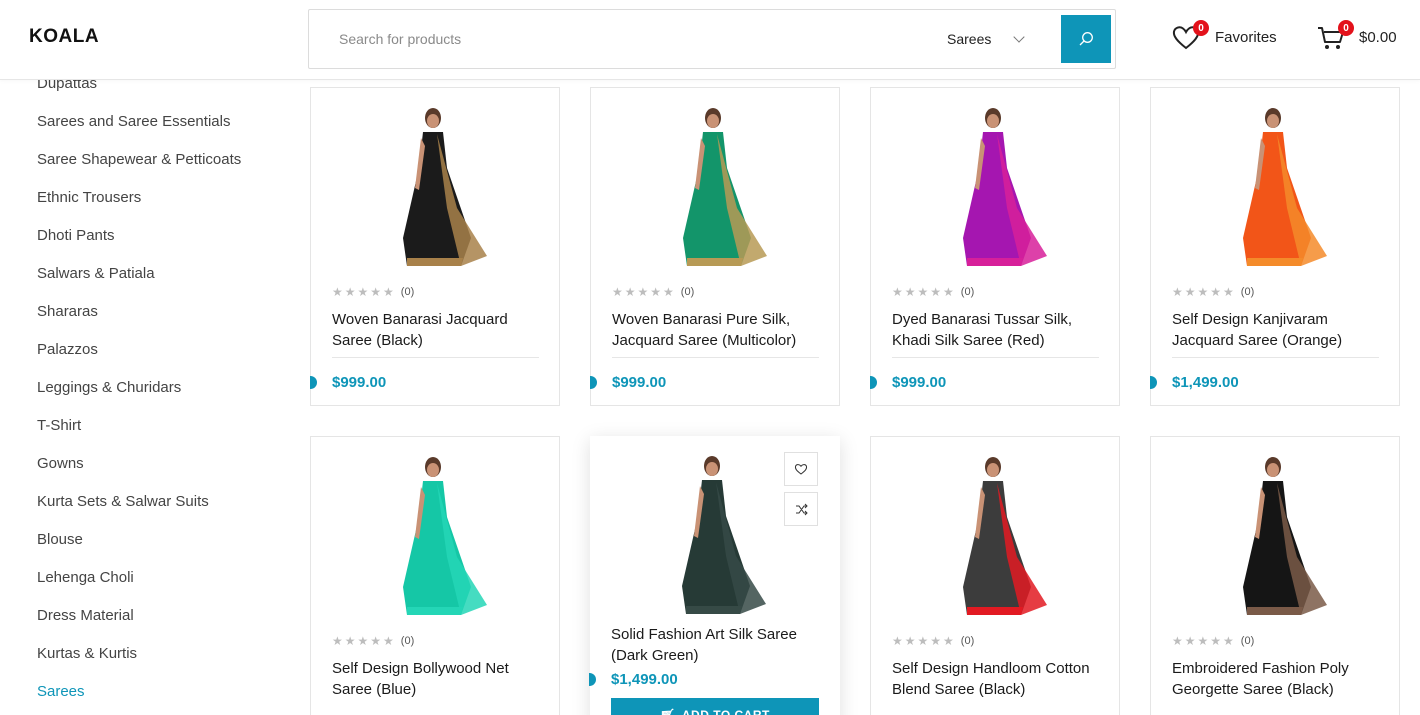  I want to click on sidebar-item: T-Shirt, so click(167, 434).